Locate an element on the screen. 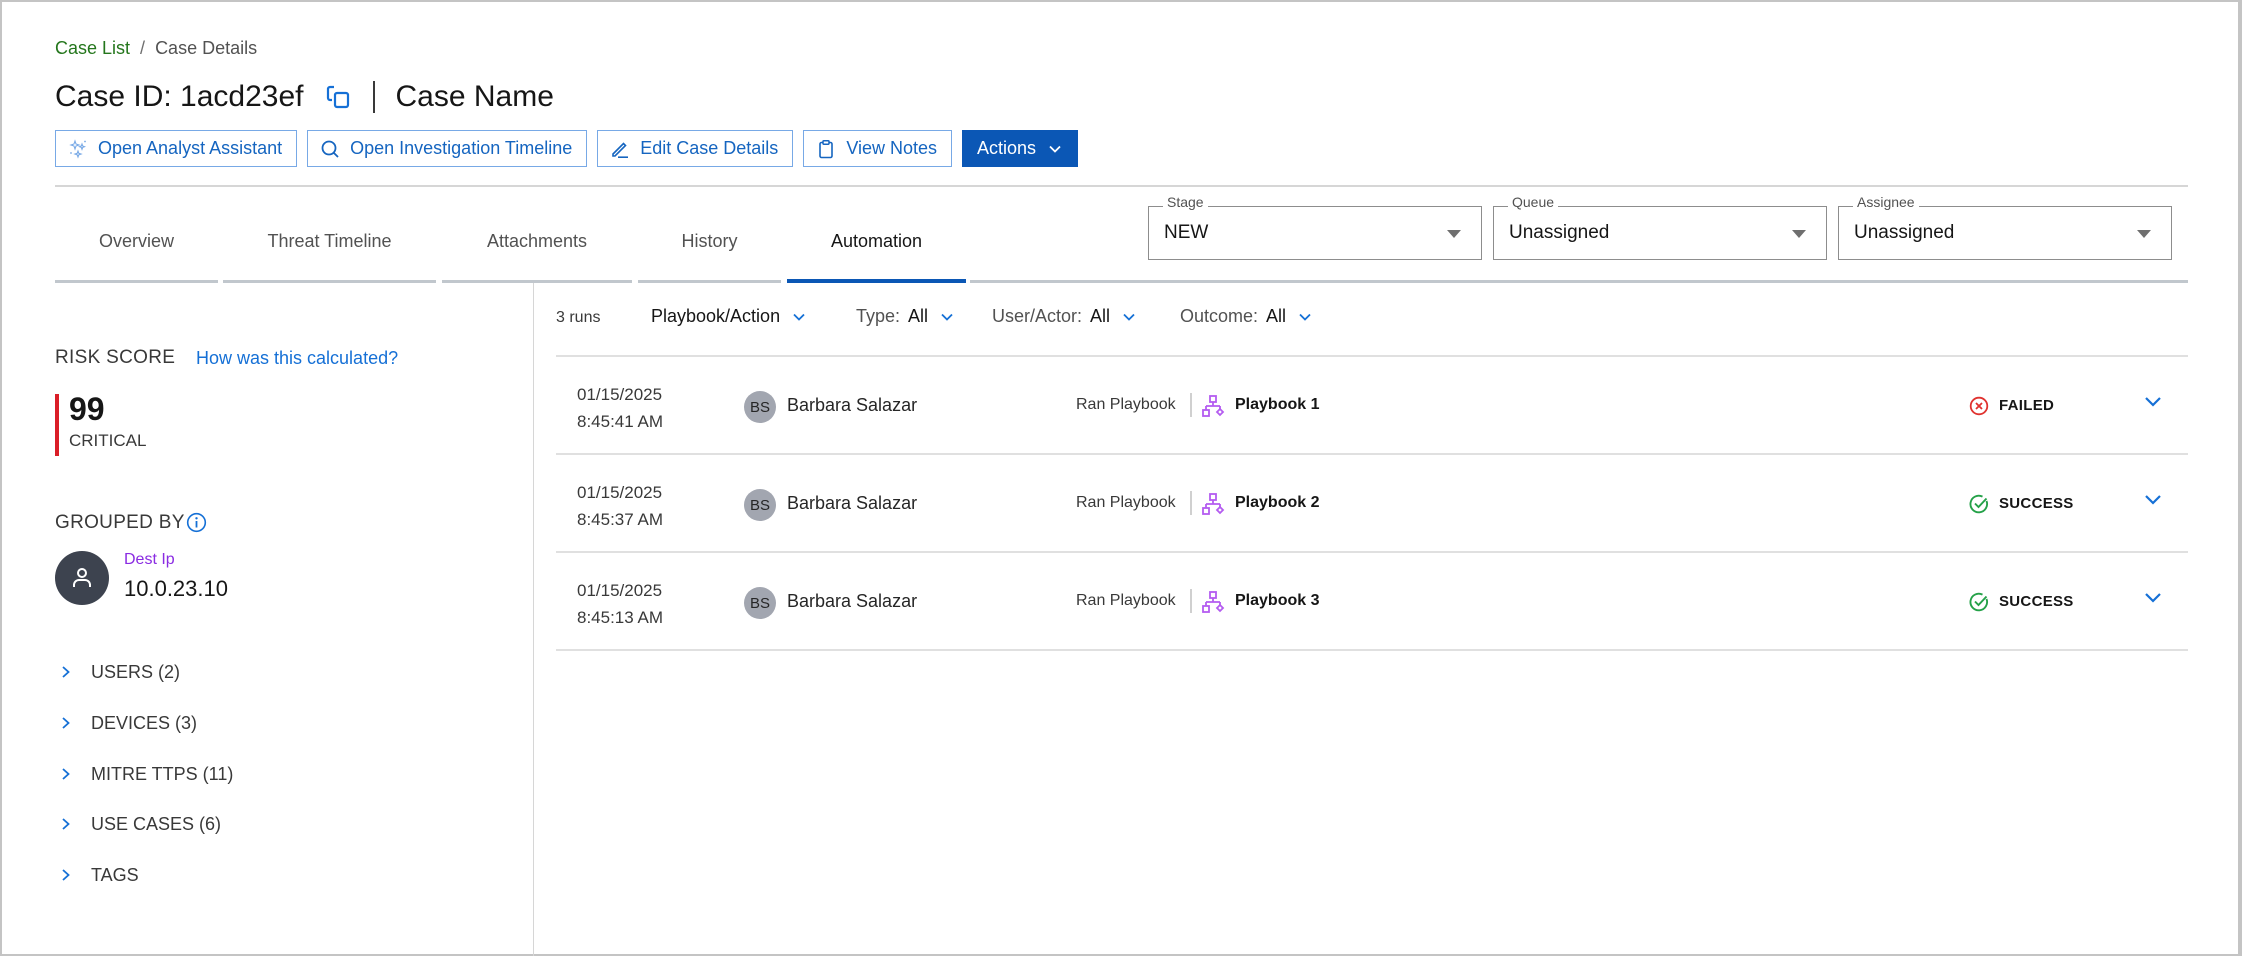  section-devices-label: DEVICES (3) is located at coordinates (144, 722).